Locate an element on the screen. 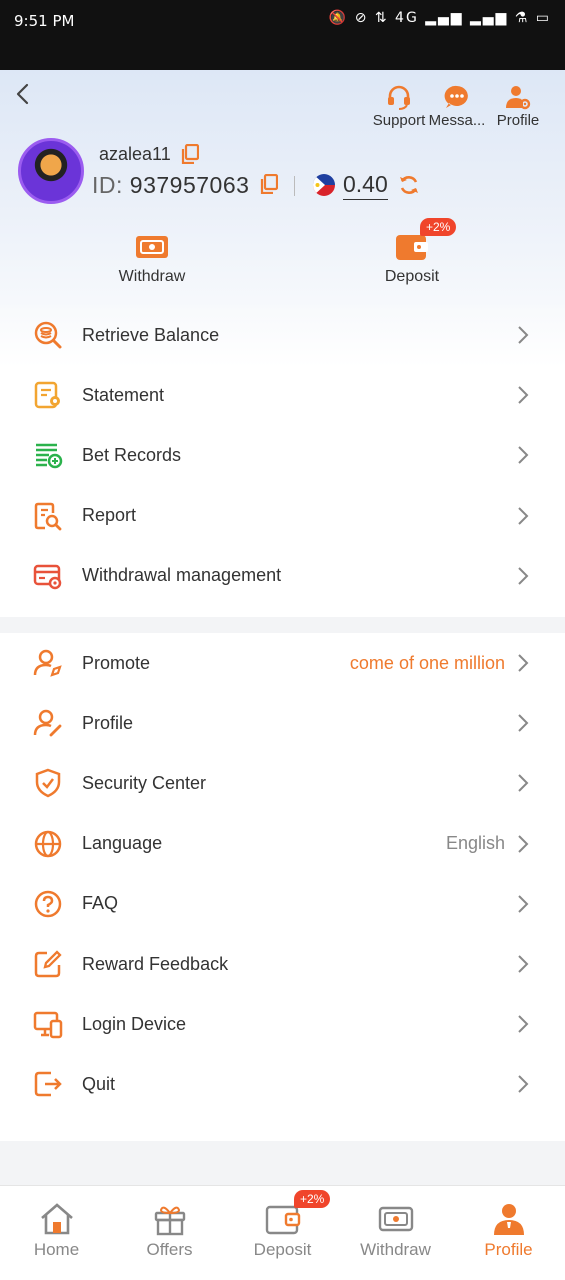 Image resolution: width=565 pixels, height=1280 pixels. menu-label: Language is located at coordinates (122, 843).